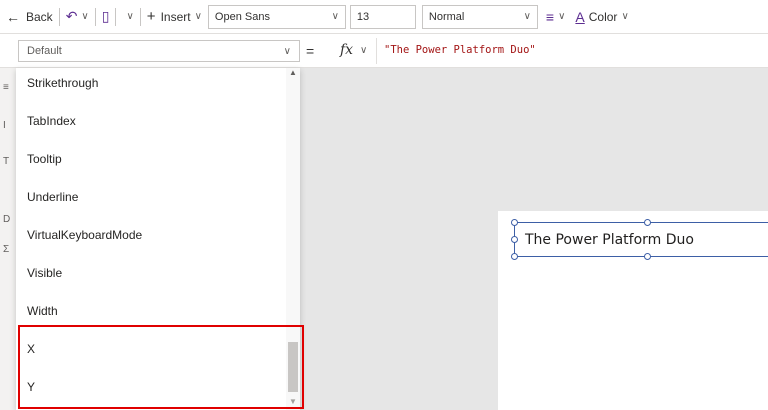 The width and height of the screenshot is (768, 410). Describe the element at coordinates (150, 85) in the screenshot. I see `property-option-strikethrough: Strikethrough` at that location.